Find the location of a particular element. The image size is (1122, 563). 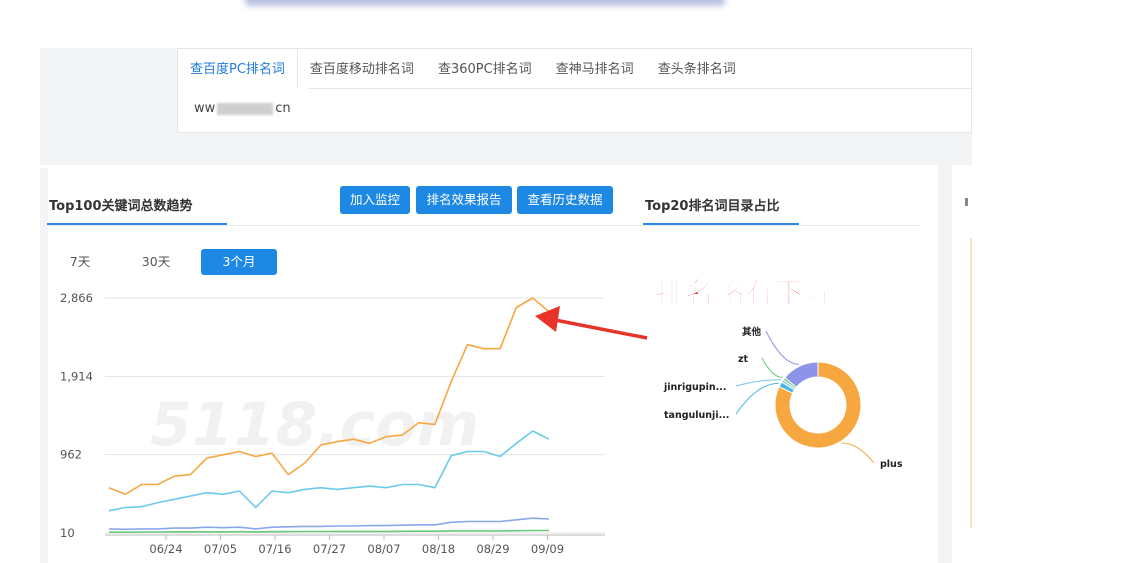

x-tick-label: 08/18 is located at coordinates (438, 549).